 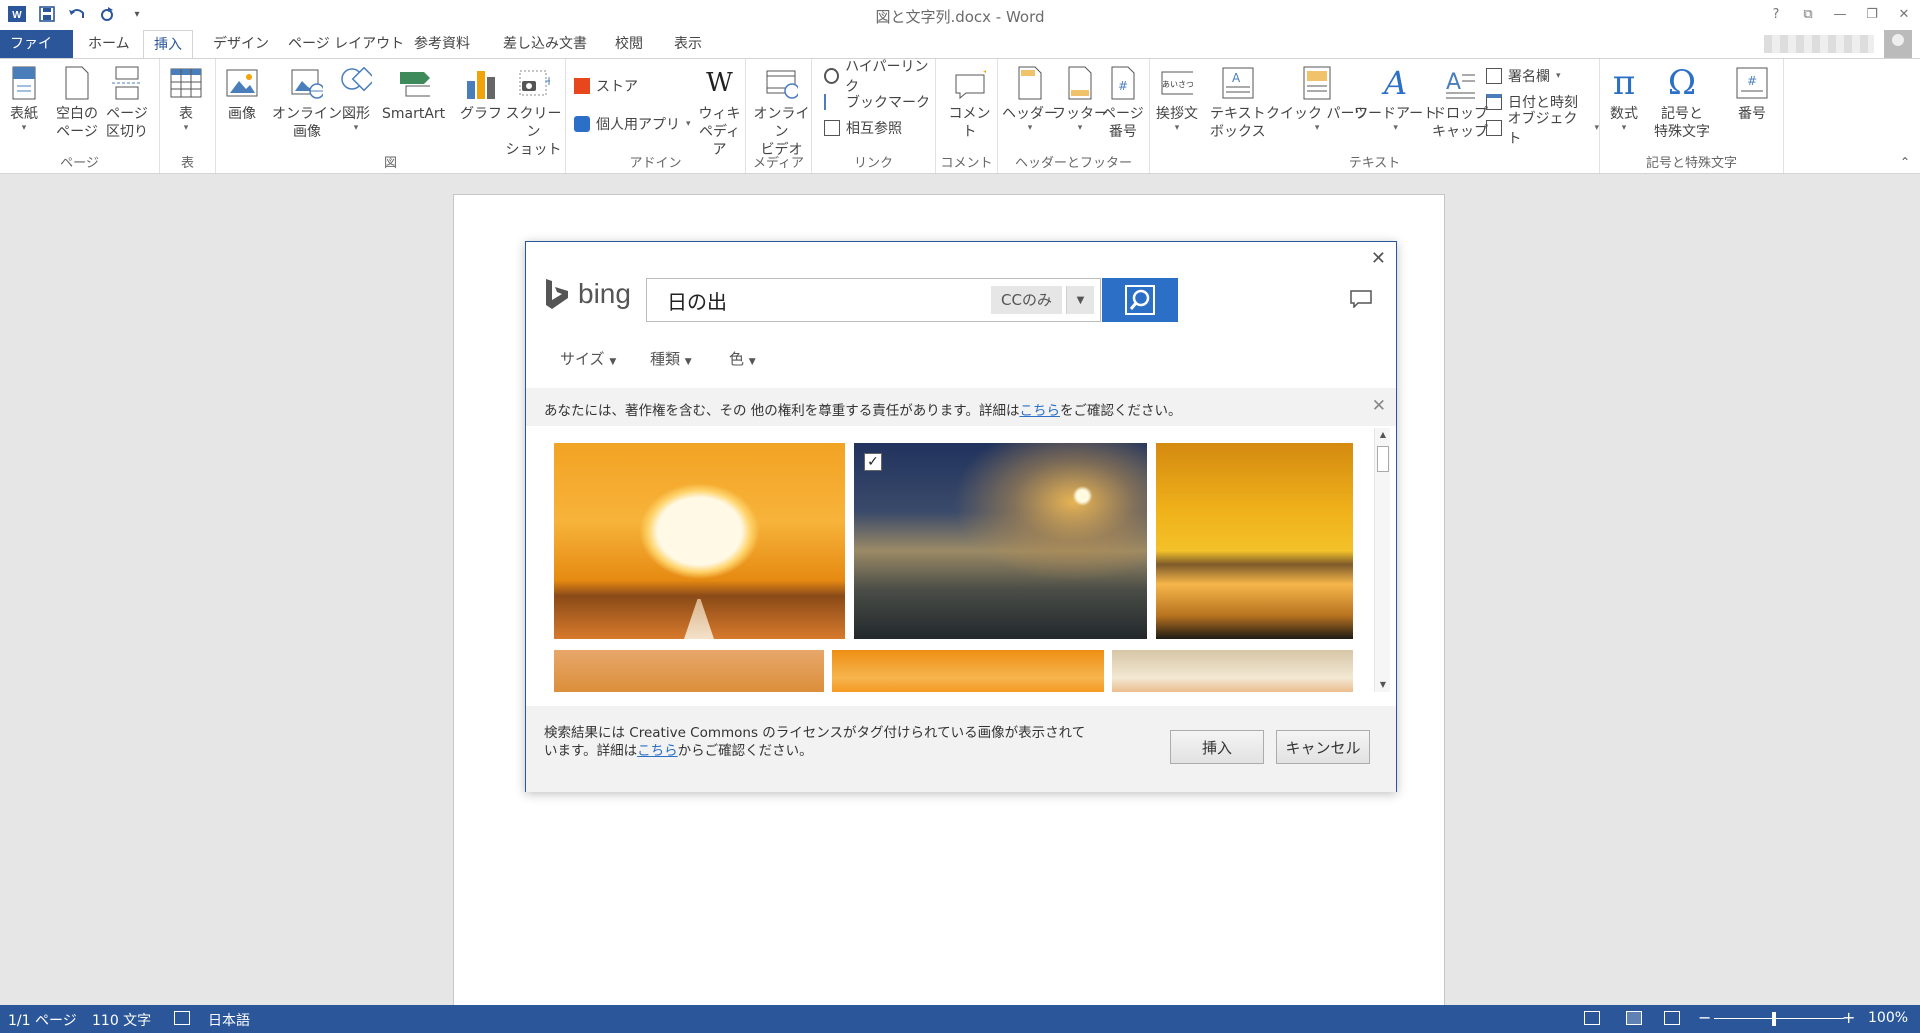 I want to click on zoom-level: 100%, so click(x=1888, y=1018).